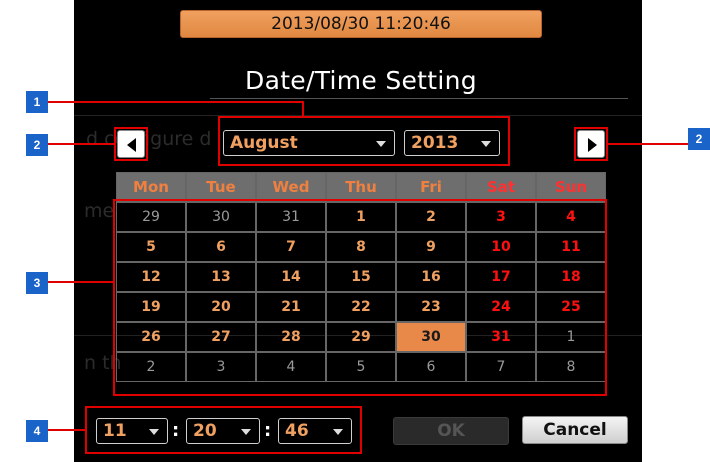  I want to click on callout-badge-3: 3, so click(37, 283).